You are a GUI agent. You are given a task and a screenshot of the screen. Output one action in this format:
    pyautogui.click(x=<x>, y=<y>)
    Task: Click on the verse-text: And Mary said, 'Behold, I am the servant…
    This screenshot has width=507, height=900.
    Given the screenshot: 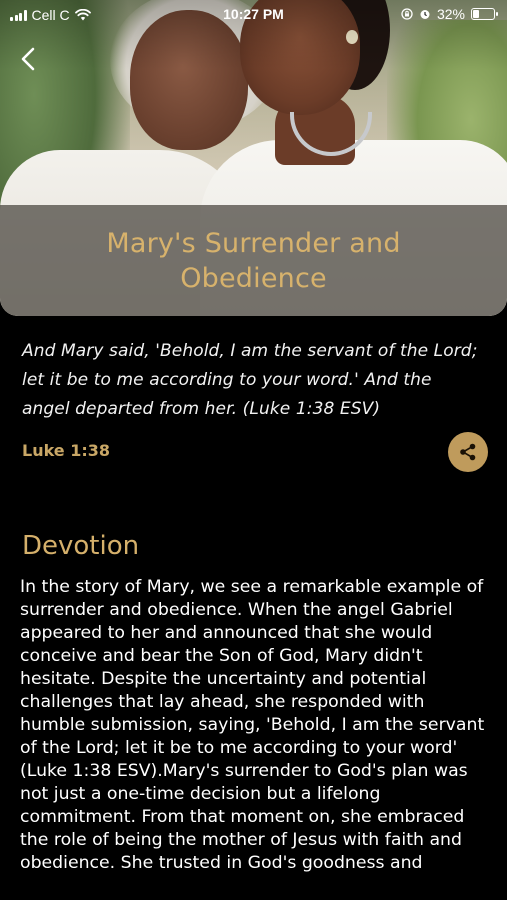 What is the action you would take?
    pyautogui.click(x=250, y=380)
    